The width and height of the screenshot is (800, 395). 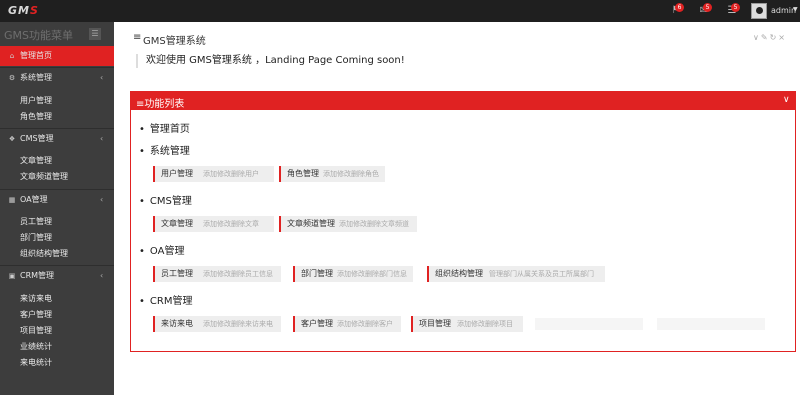 What do you see at coordinates (137, 37) in the screenshot?
I see `list-icon: ≡` at bounding box center [137, 37].